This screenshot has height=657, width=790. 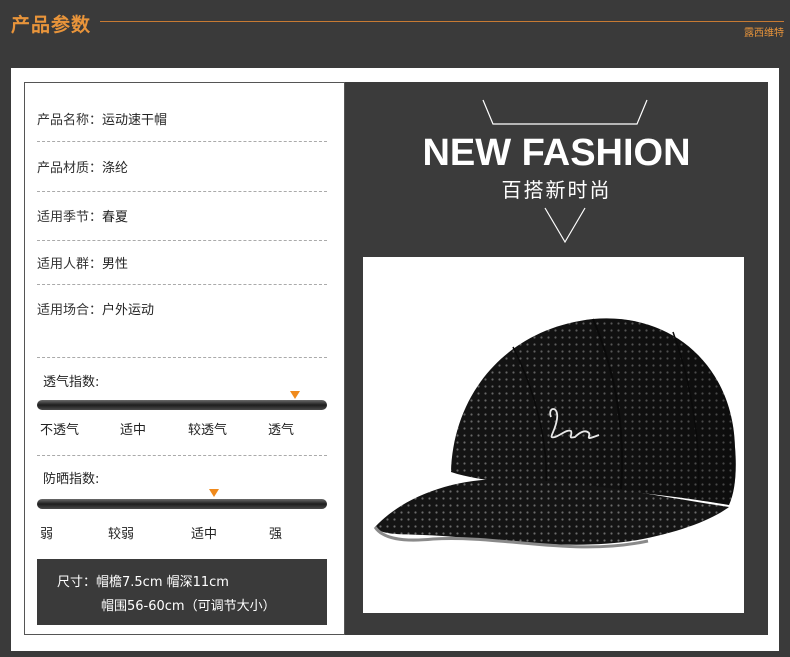 What do you see at coordinates (182, 405) in the screenshot?
I see `breathability-bar` at bounding box center [182, 405].